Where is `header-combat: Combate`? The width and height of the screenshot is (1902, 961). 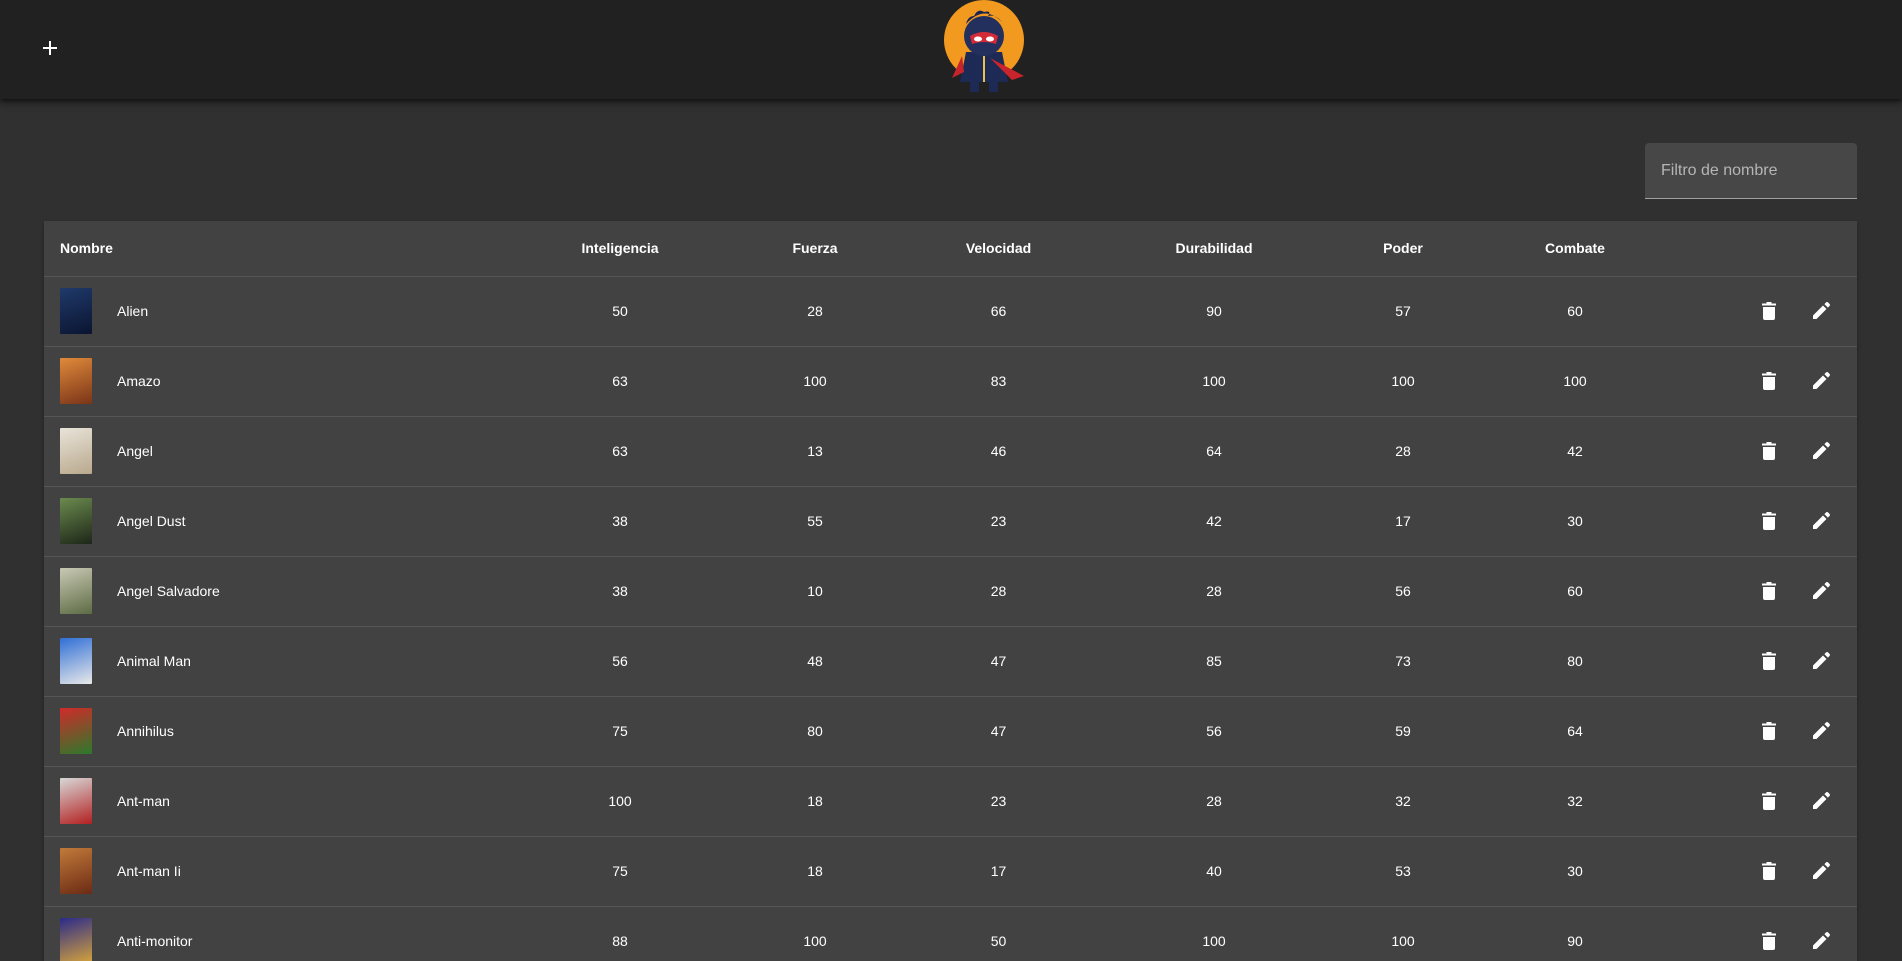
header-combat: Combate is located at coordinates (1575, 249).